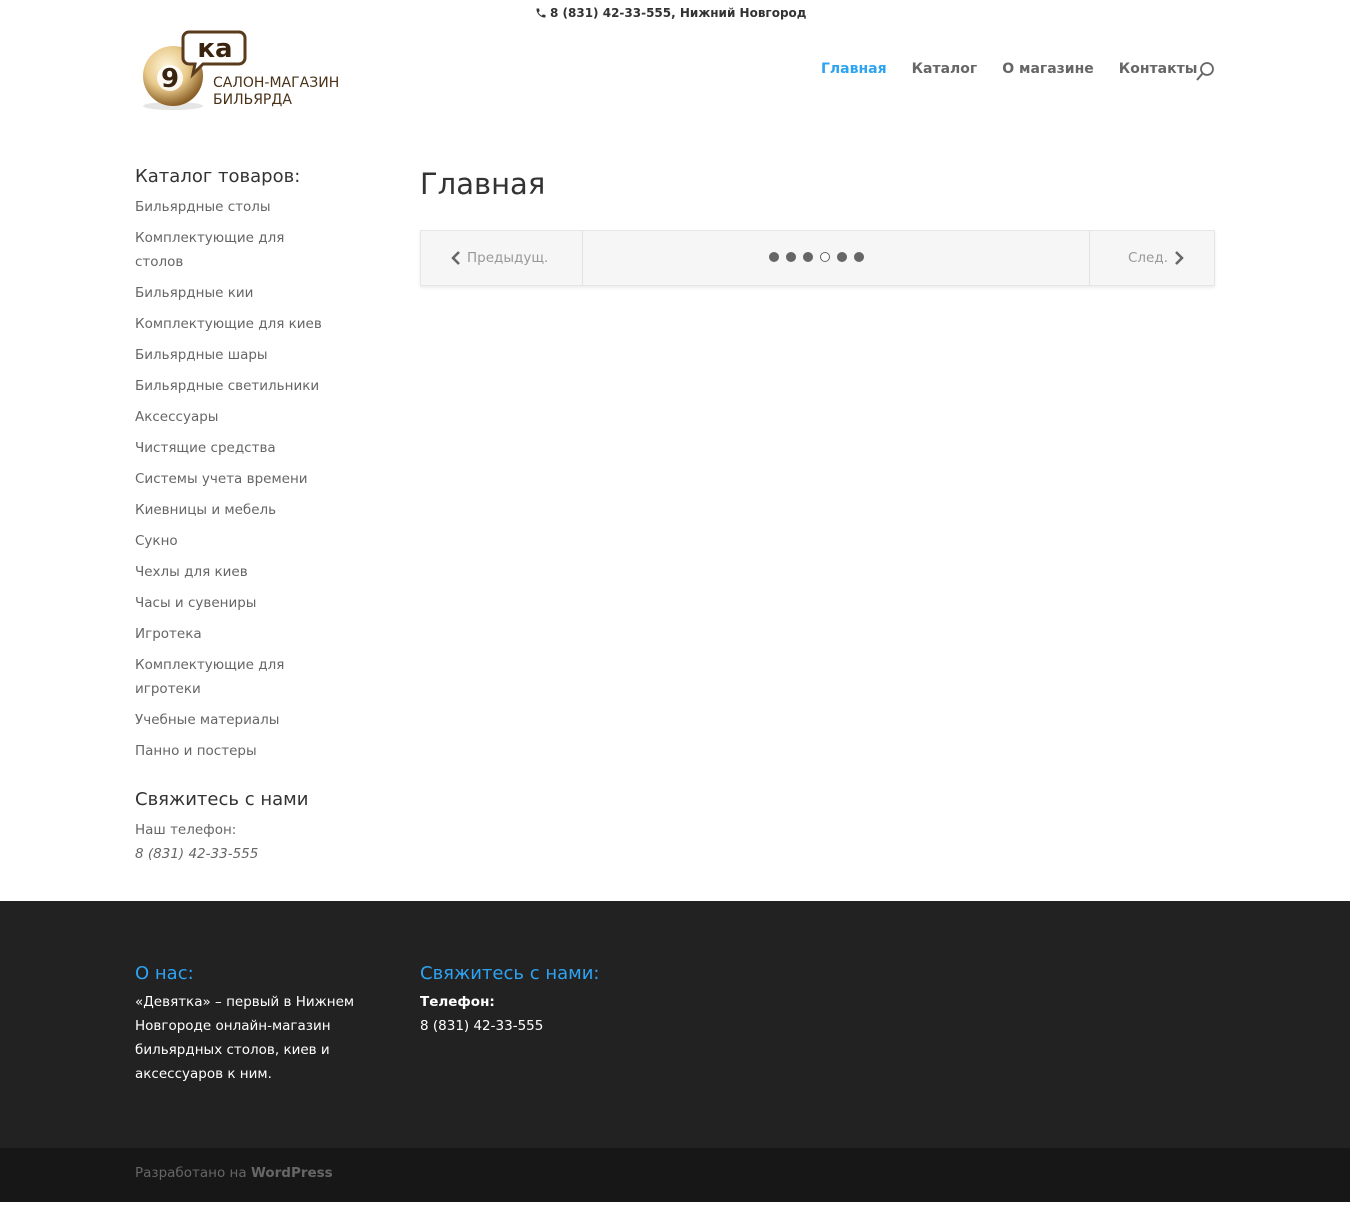  Describe the element at coordinates (276, 83) in the screenshot. I see `logo-line-1: САЛОН-МАГАЗИН` at that location.